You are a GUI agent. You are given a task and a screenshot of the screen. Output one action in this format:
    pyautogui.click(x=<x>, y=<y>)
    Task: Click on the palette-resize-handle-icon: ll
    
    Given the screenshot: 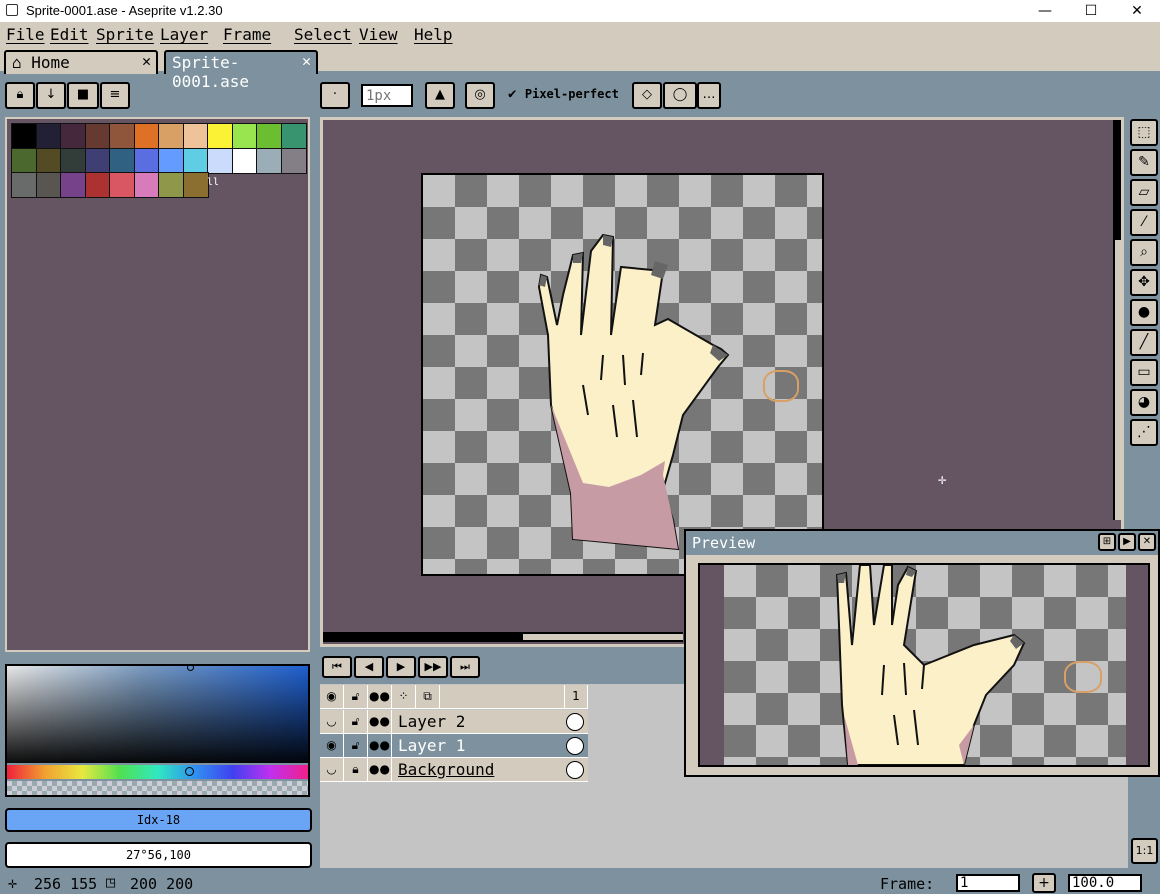 What is the action you would take?
    pyautogui.click(x=213, y=182)
    